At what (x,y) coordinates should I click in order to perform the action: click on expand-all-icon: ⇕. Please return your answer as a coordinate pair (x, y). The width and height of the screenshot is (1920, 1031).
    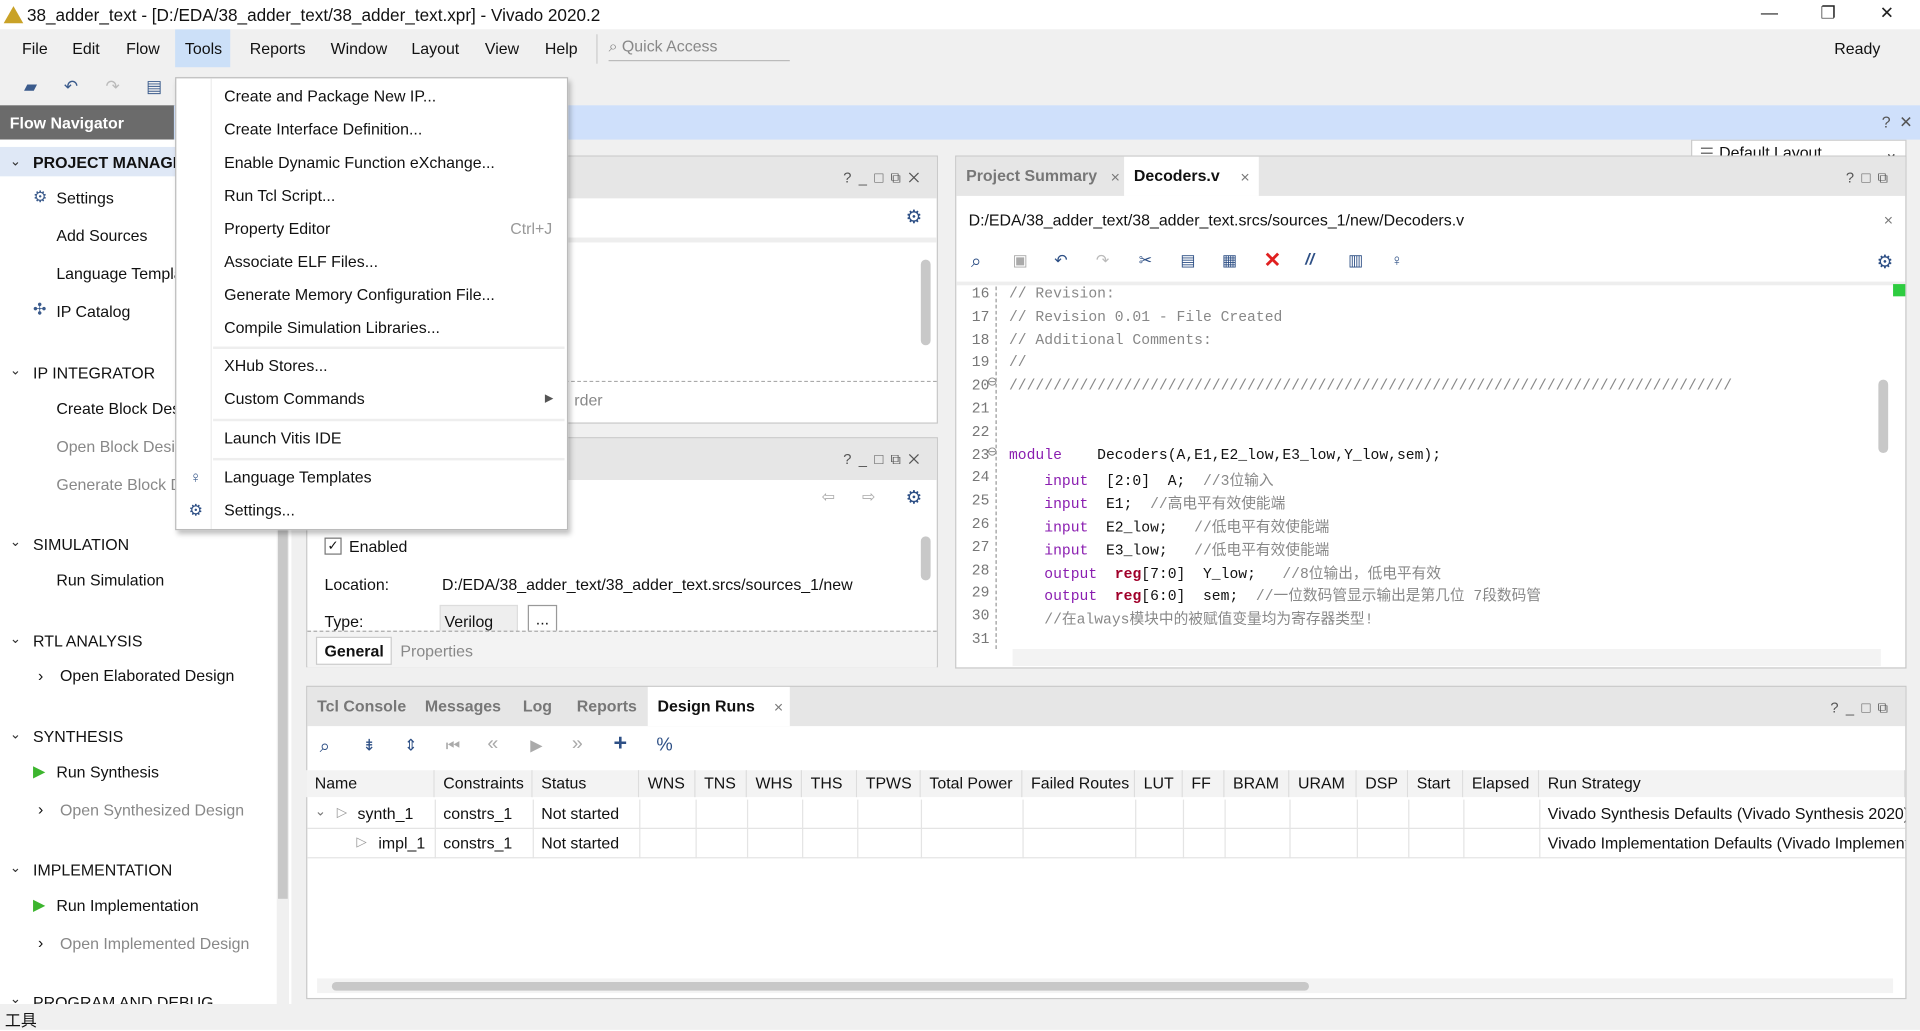
    Looking at the image, I should click on (410, 746).